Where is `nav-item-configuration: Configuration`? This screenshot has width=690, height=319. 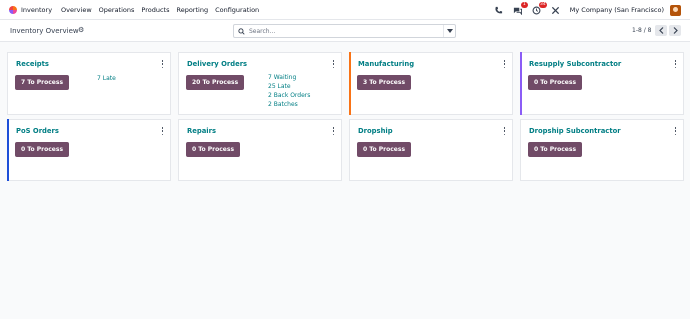 nav-item-configuration: Configuration is located at coordinates (237, 10).